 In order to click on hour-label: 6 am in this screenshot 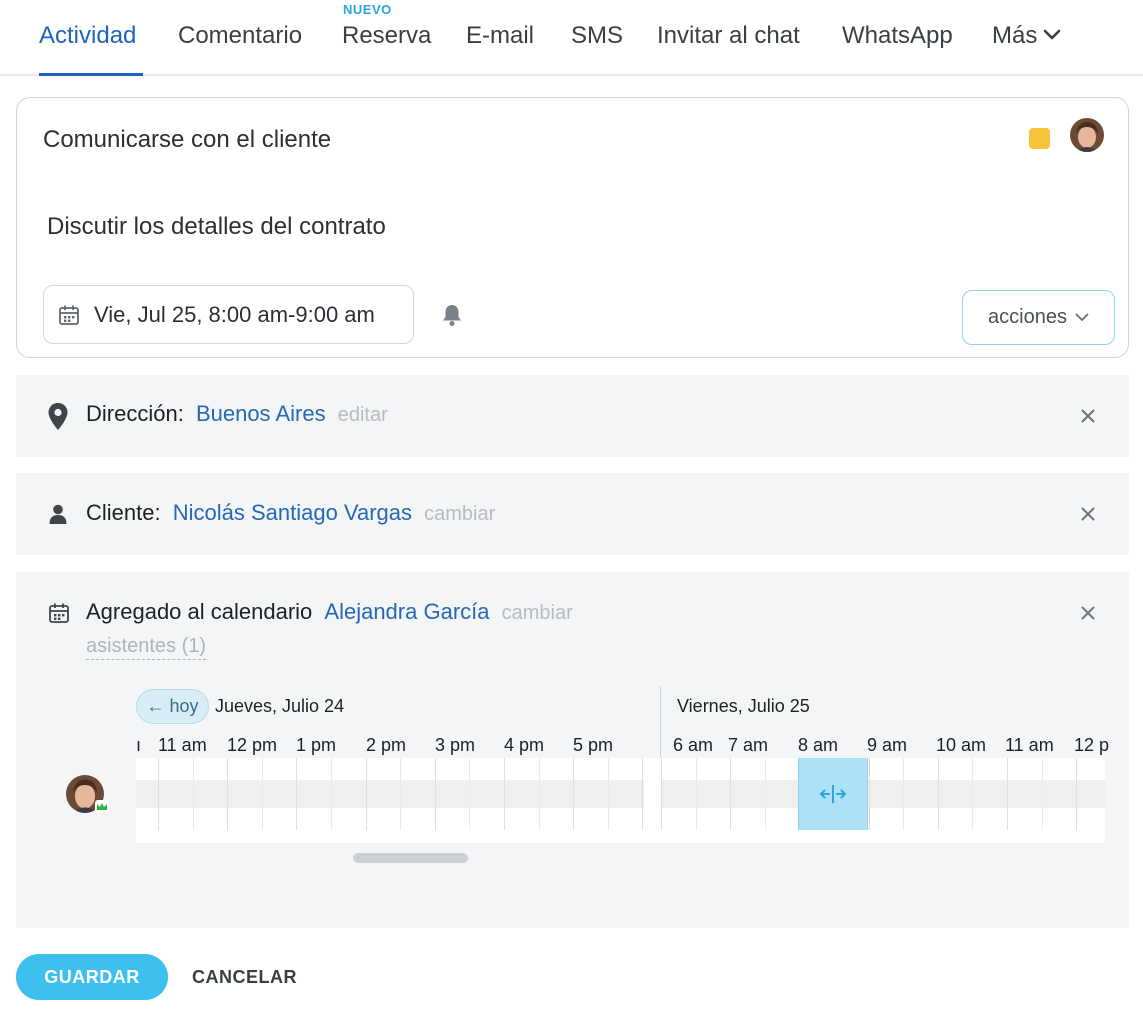, I will do `click(693, 745)`.